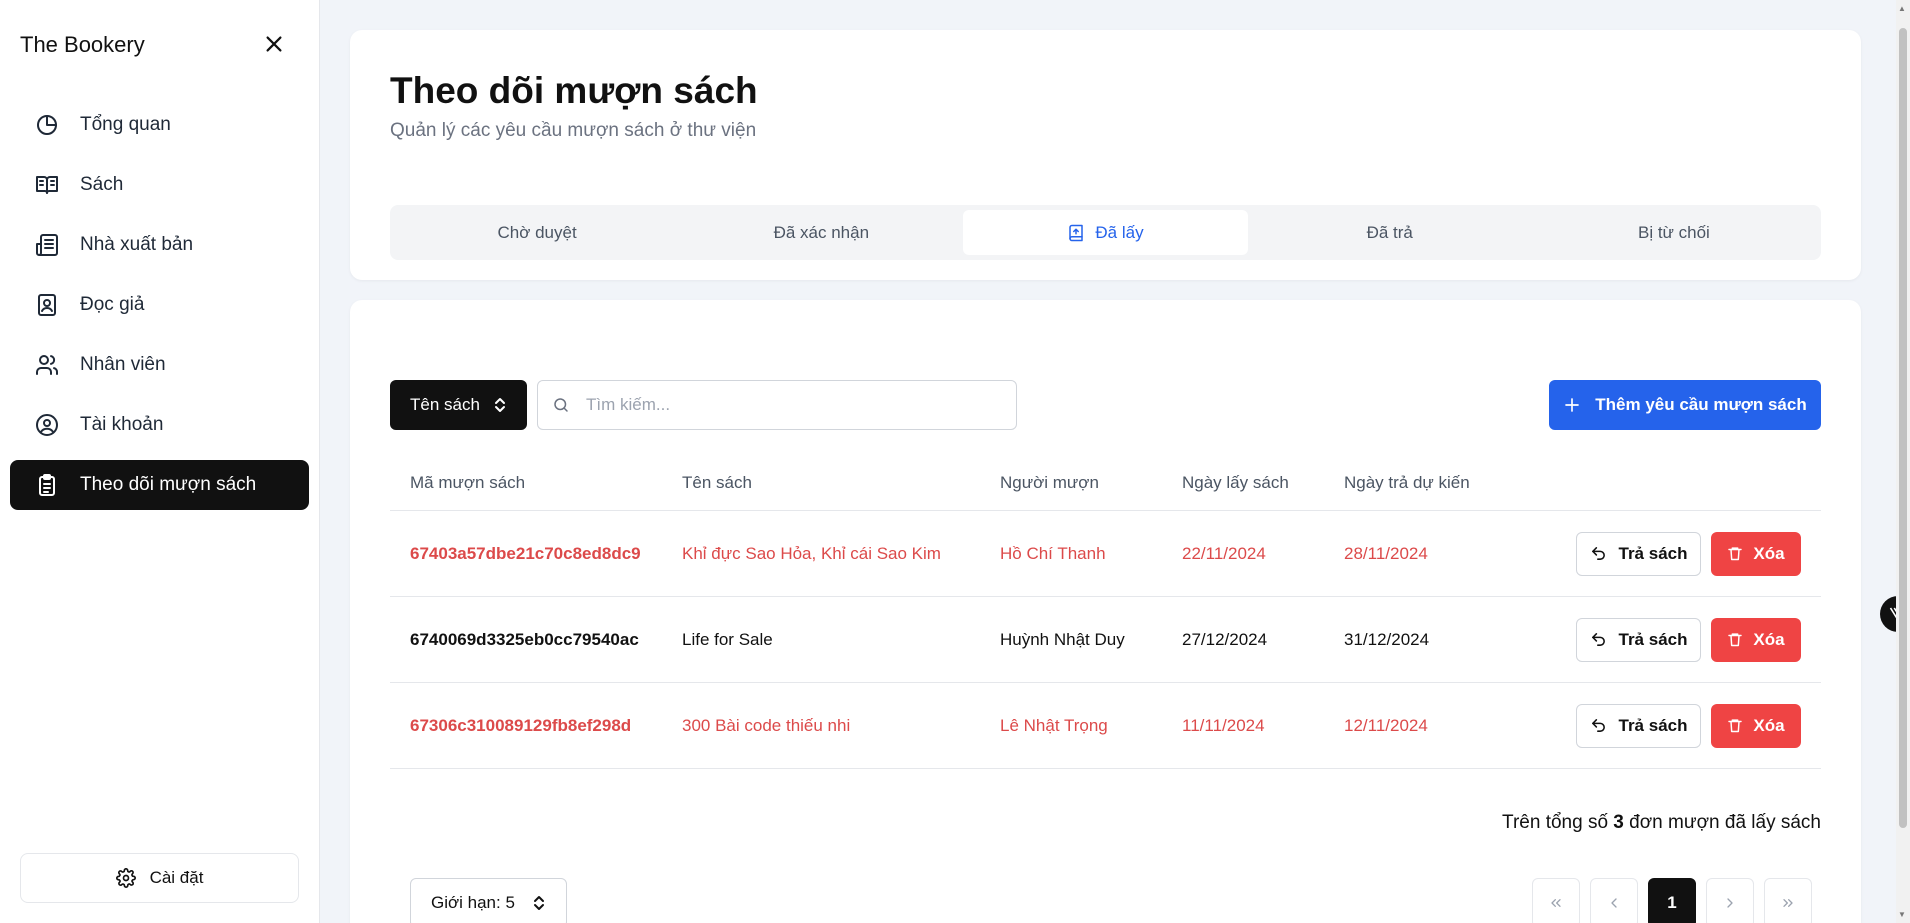  I want to click on add-button-label: Thêm yêu cầu mượn sách, so click(1701, 404).